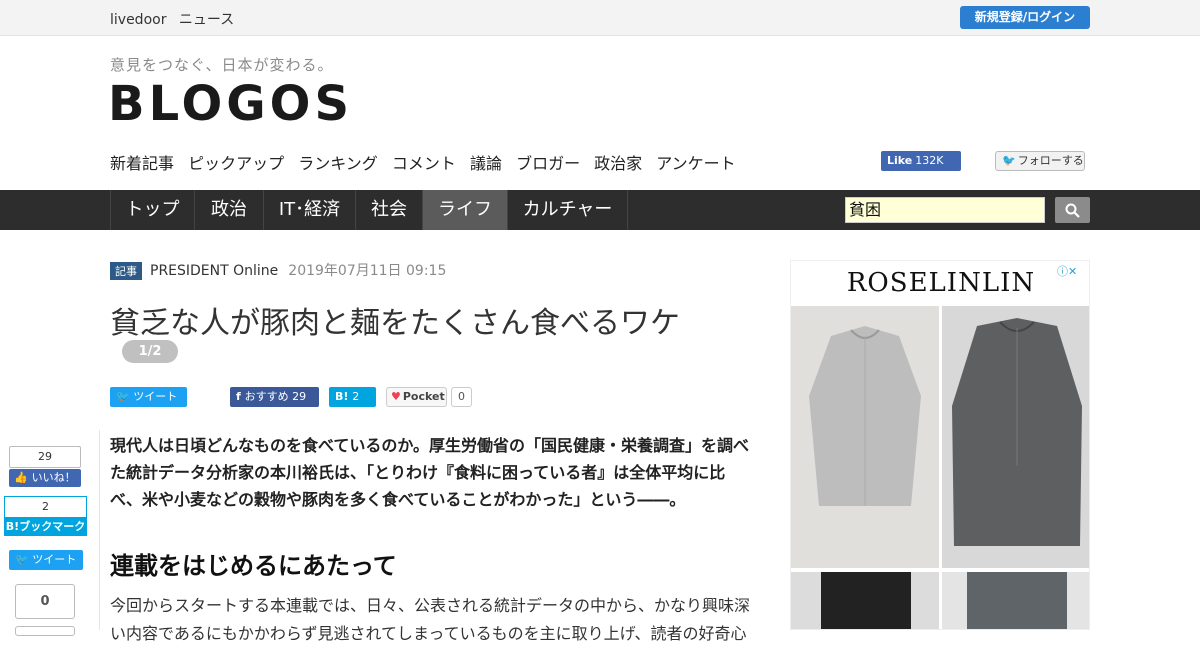 This screenshot has height=648, width=1200. I want to click on ad-product-image-black-top, so click(865, 600).